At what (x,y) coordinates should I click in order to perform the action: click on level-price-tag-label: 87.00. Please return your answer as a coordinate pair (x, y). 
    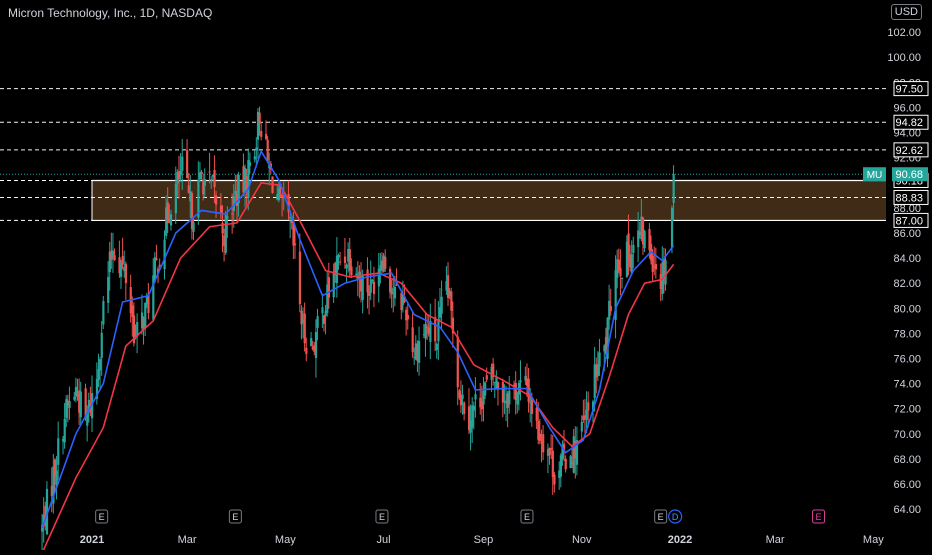
    Looking at the image, I should click on (909, 221).